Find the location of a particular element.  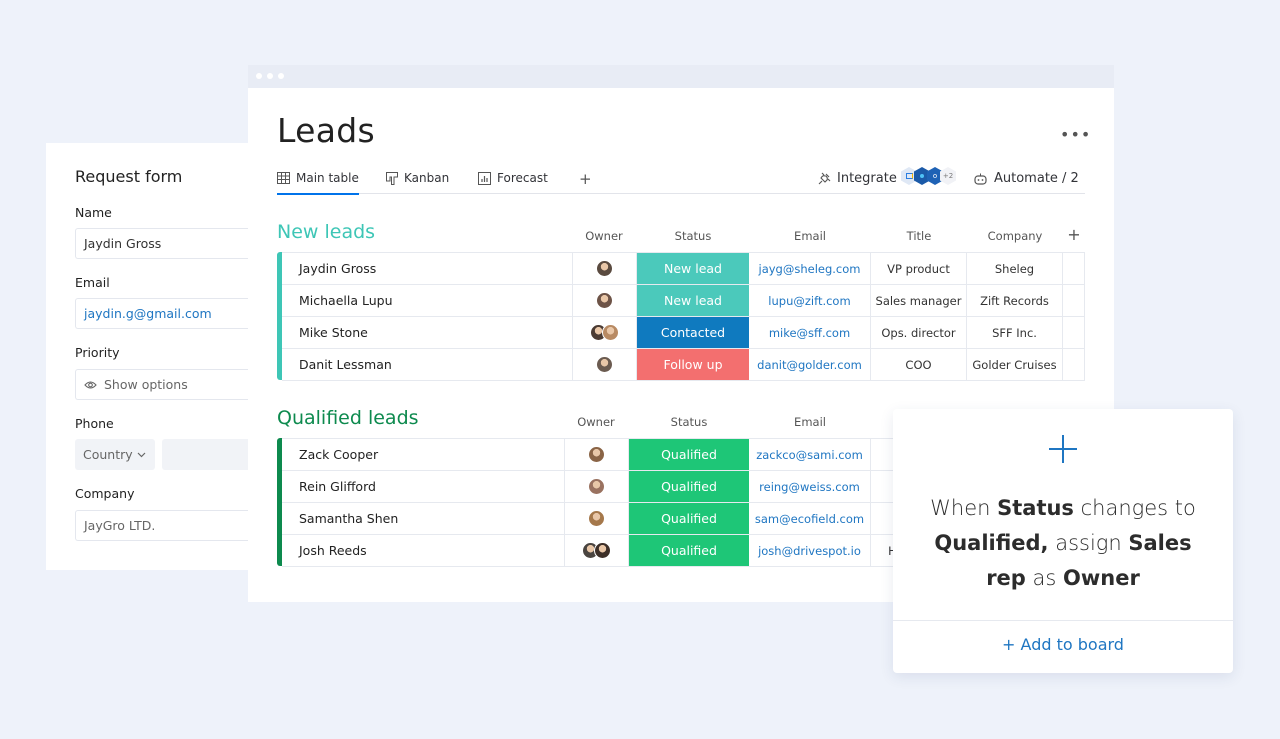

automation-text: as is located at coordinates (1044, 578).